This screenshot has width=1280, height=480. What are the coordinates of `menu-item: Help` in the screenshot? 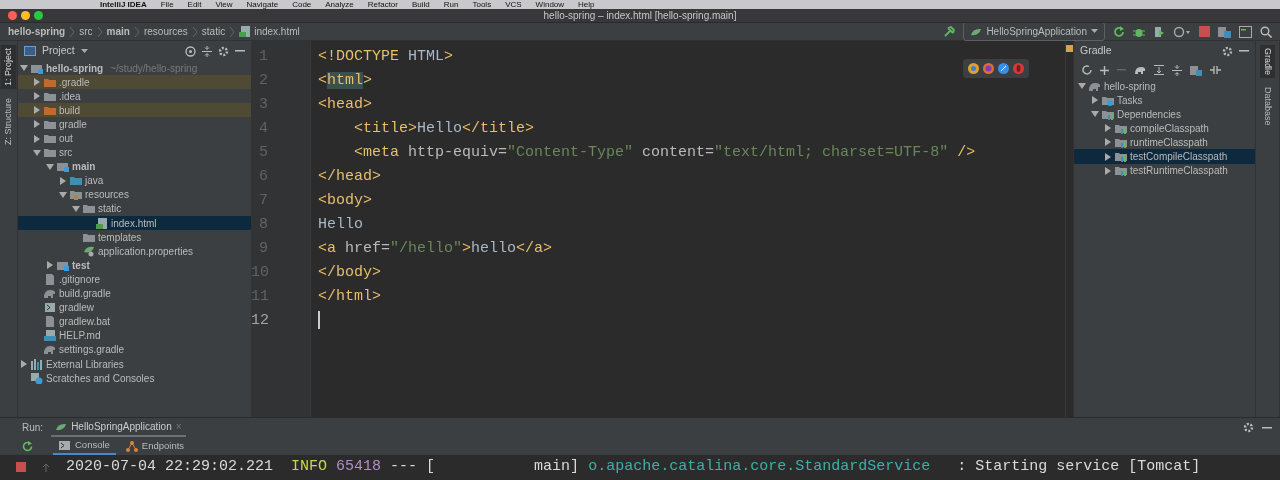 It's located at (586, 4).